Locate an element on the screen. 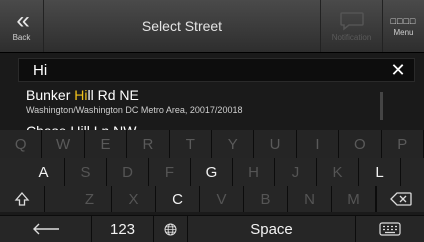 Image resolution: width=424 pixels, height=242 pixels. clear-search-button: ✕ is located at coordinates (398, 70).